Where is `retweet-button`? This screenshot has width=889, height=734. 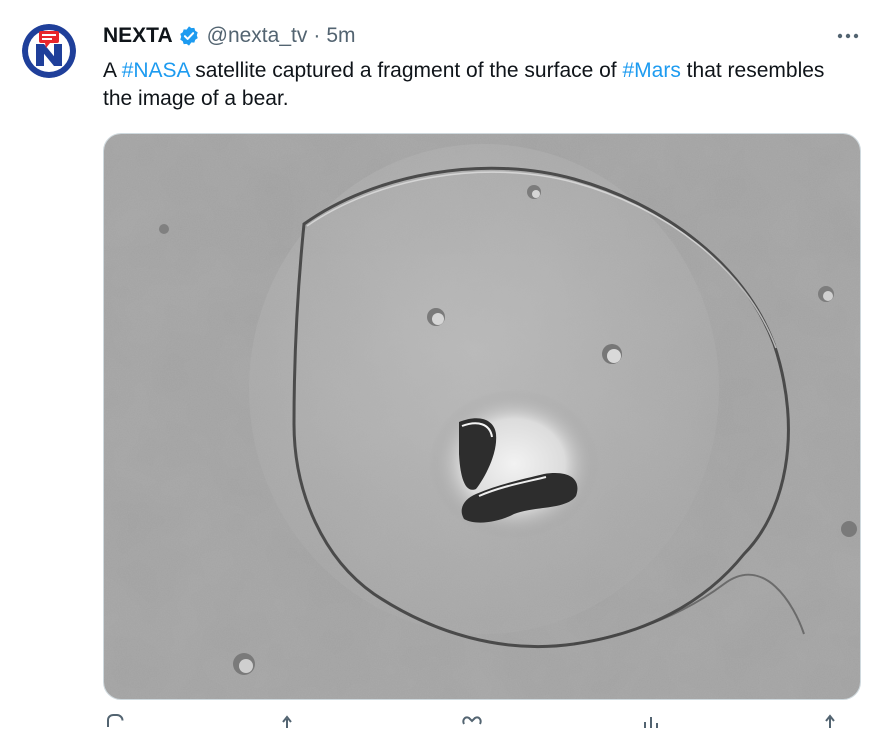
retweet-button is located at coordinates (294, 724).